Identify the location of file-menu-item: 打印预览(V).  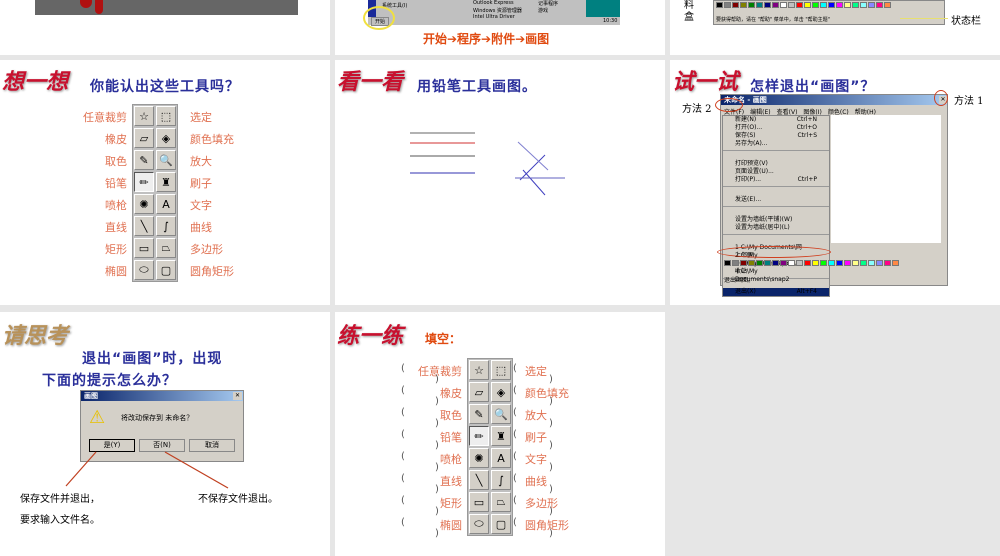
(776, 164).